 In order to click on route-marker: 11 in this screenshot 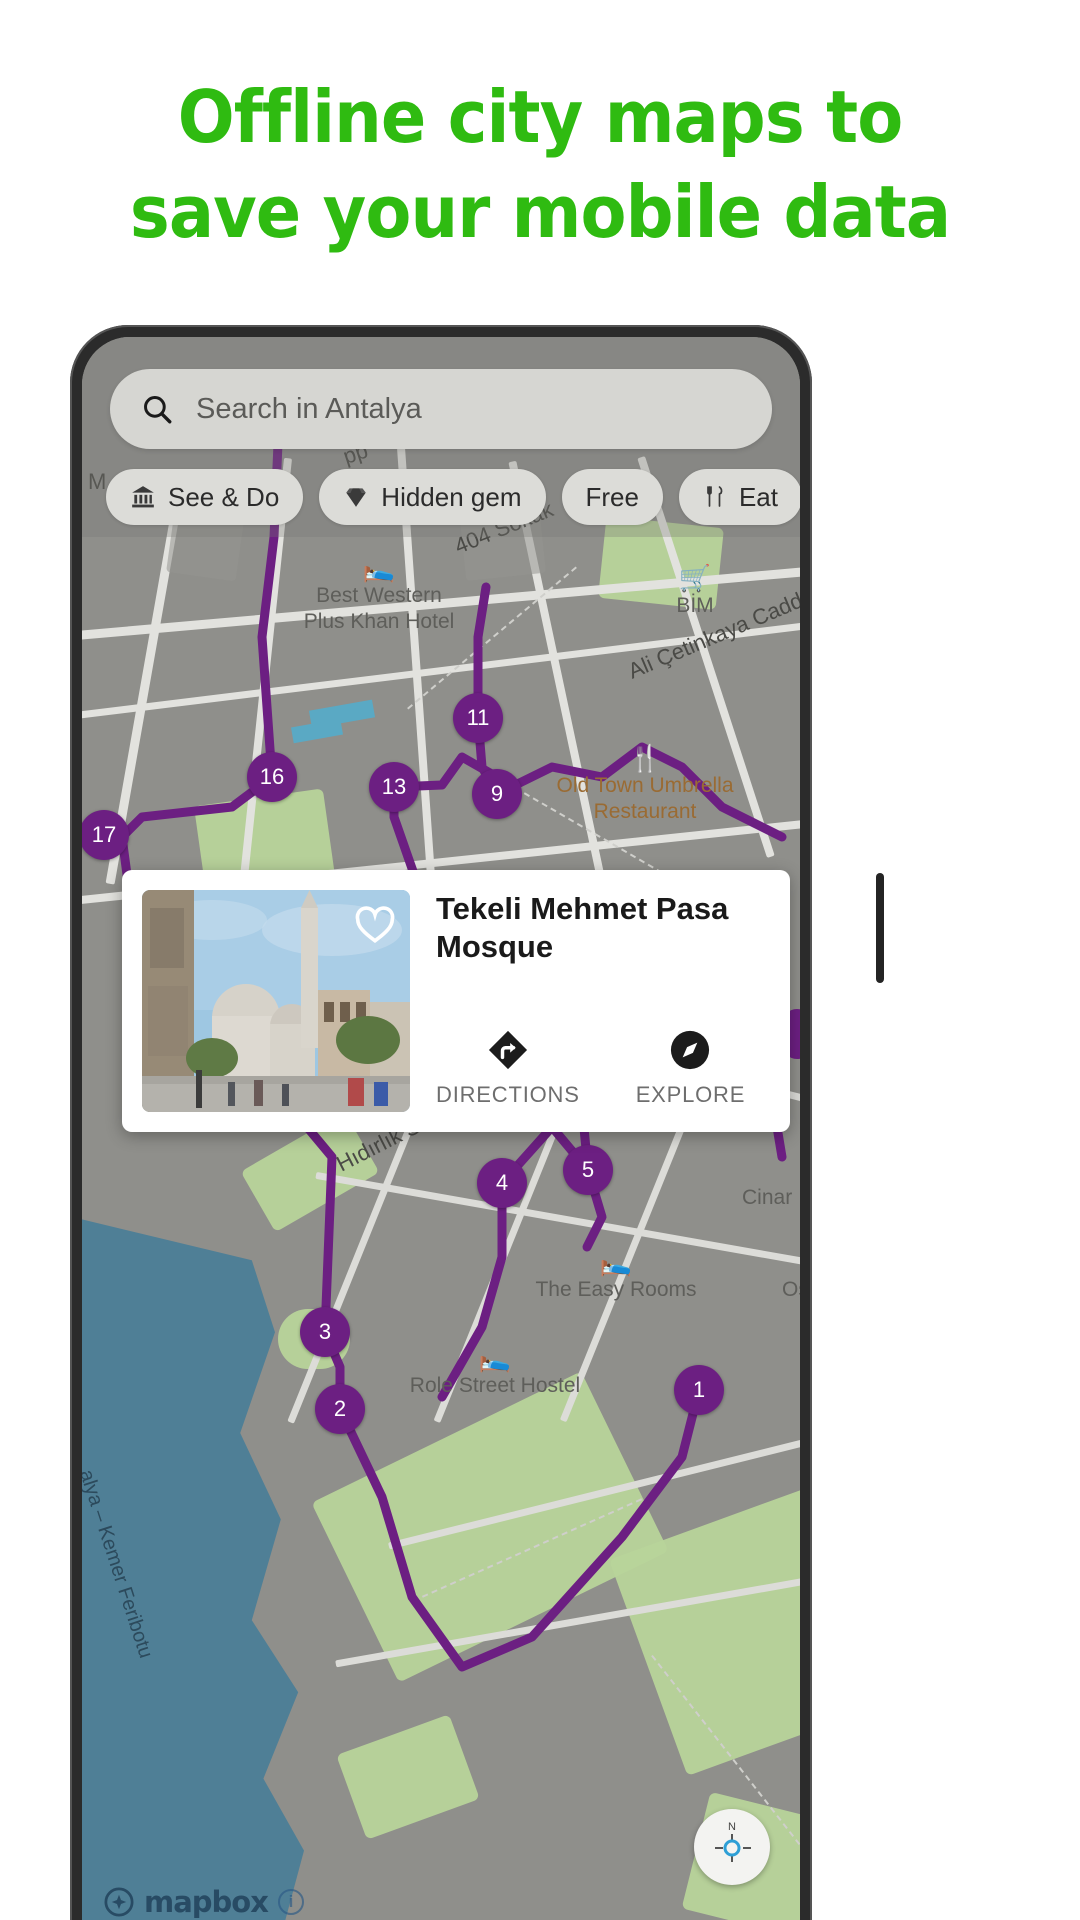, I will do `click(478, 718)`.